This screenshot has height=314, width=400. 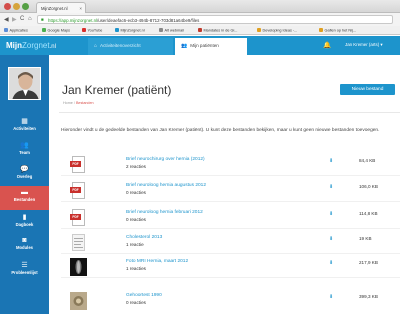 I want to click on people-icon: 👥, so click(x=184, y=46).